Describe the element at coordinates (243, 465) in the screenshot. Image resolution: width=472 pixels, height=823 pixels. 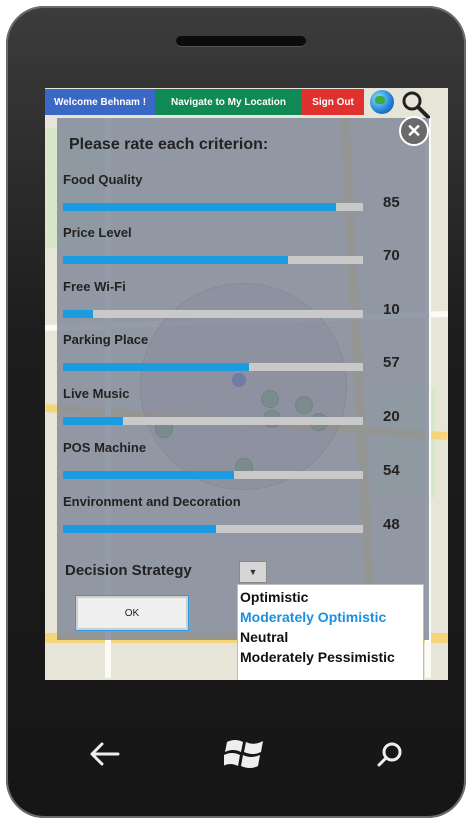
I see `criterion-pos-machine: POS Machine 54` at that location.